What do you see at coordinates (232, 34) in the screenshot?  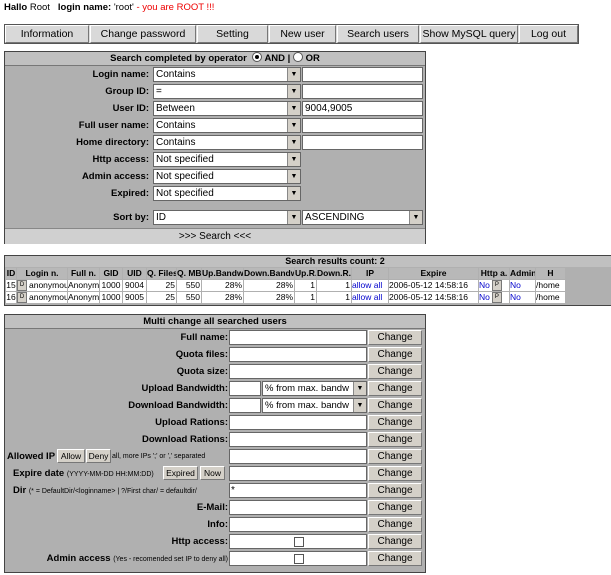 I see `nav-setting: Setting` at bounding box center [232, 34].